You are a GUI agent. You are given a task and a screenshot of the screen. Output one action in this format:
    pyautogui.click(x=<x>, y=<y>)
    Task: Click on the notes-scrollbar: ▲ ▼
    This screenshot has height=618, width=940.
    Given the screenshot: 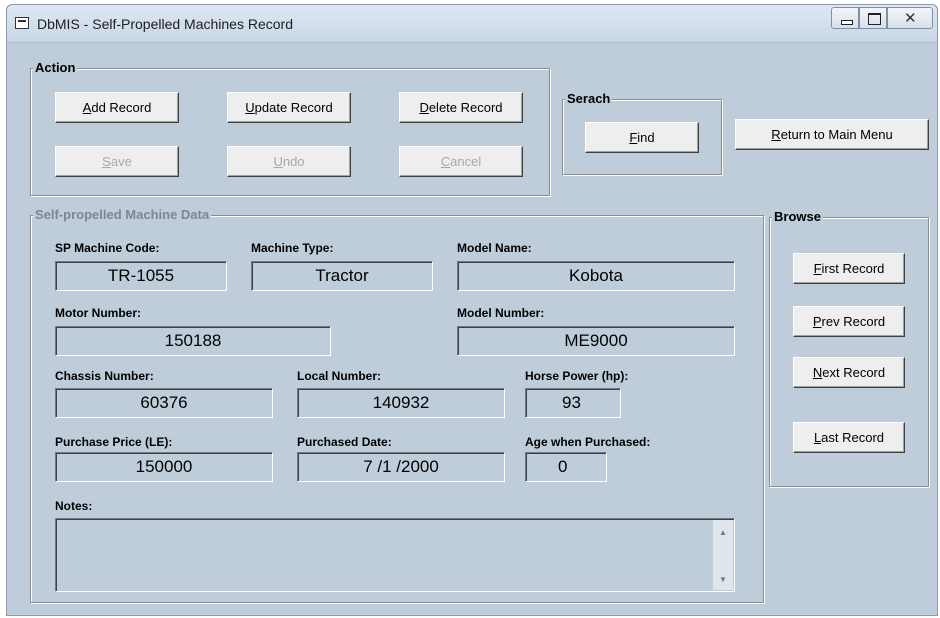 What is the action you would take?
    pyautogui.click(x=723, y=555)
    